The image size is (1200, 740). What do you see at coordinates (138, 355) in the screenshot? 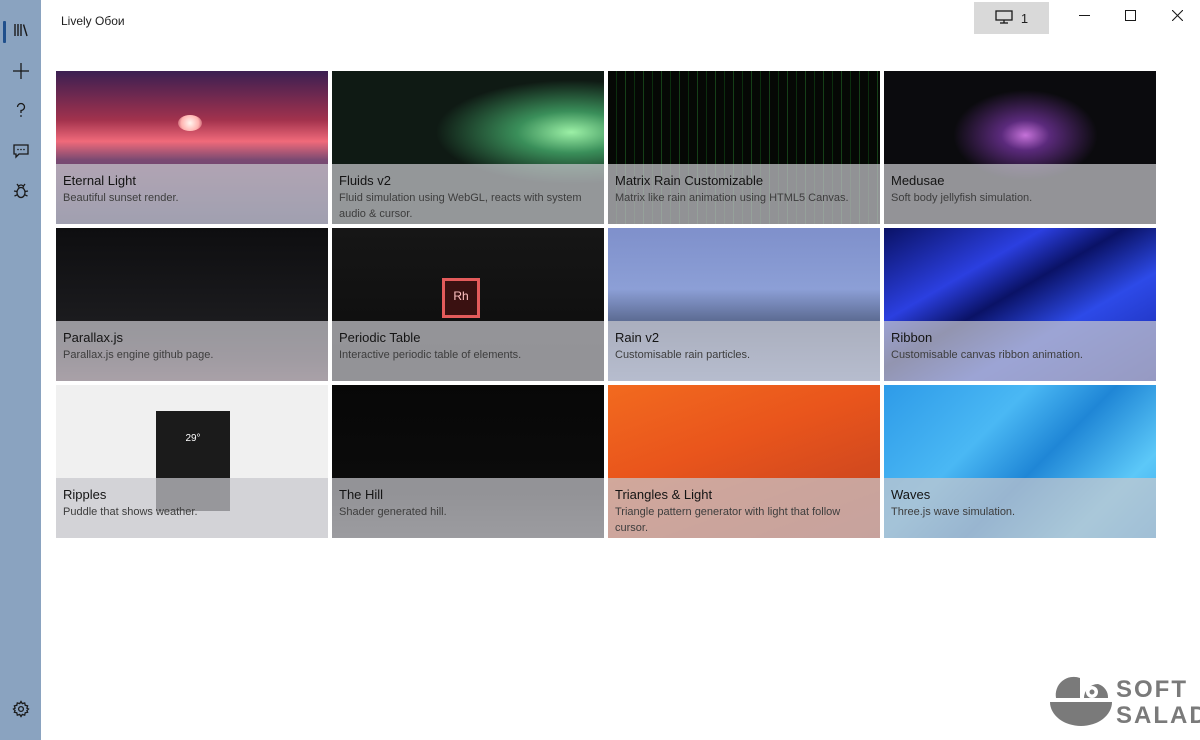
I see `wallpaper-description: Parallax.js engine github page.` at bounding box center [138, 355].